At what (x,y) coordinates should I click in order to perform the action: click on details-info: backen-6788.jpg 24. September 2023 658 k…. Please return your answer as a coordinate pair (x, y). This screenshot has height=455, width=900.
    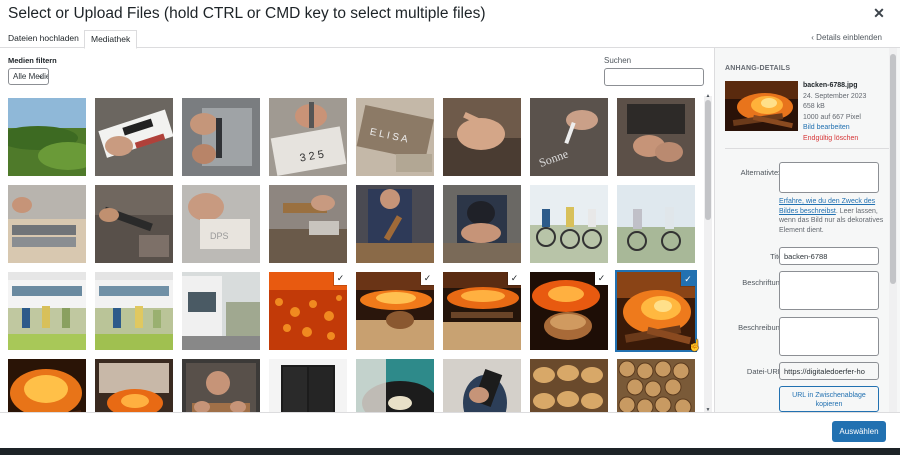
    Looking at the image, I should click on (834, 112).